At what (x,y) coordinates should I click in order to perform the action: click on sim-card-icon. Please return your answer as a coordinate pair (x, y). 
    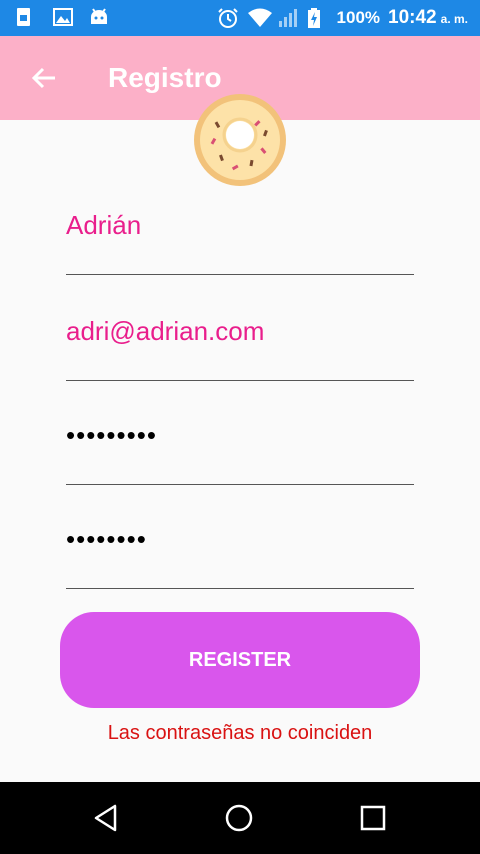
    Looking at the image, I should click on (27, 17).